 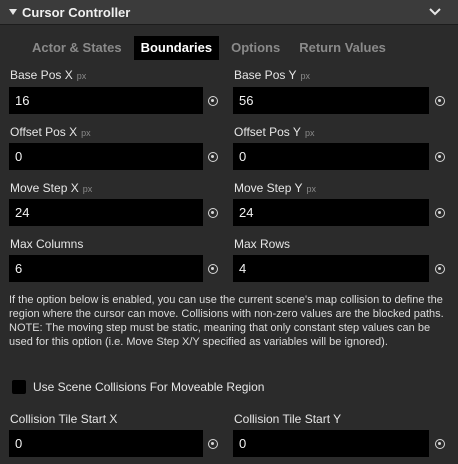 I want to click on base-pos-y-unit: px, so click(x=305, y=76).